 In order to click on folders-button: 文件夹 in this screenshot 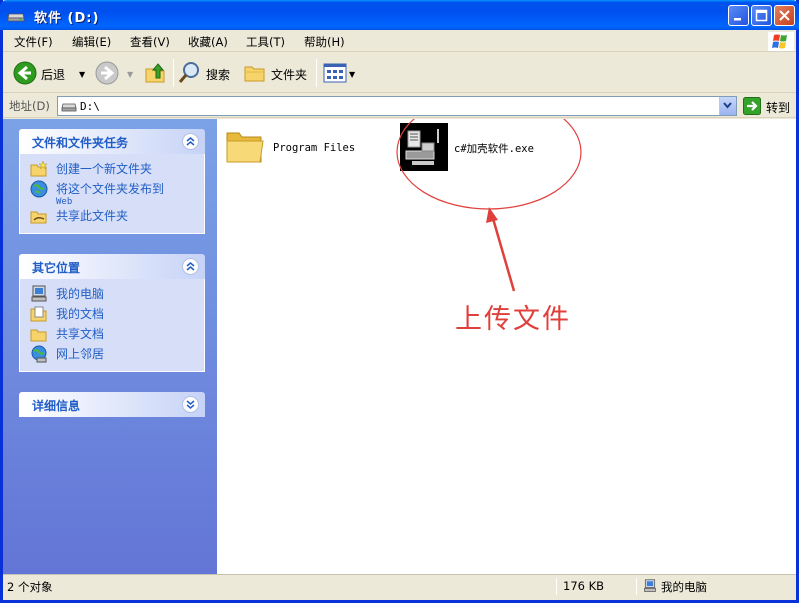, I will do `click(275, 74)`.